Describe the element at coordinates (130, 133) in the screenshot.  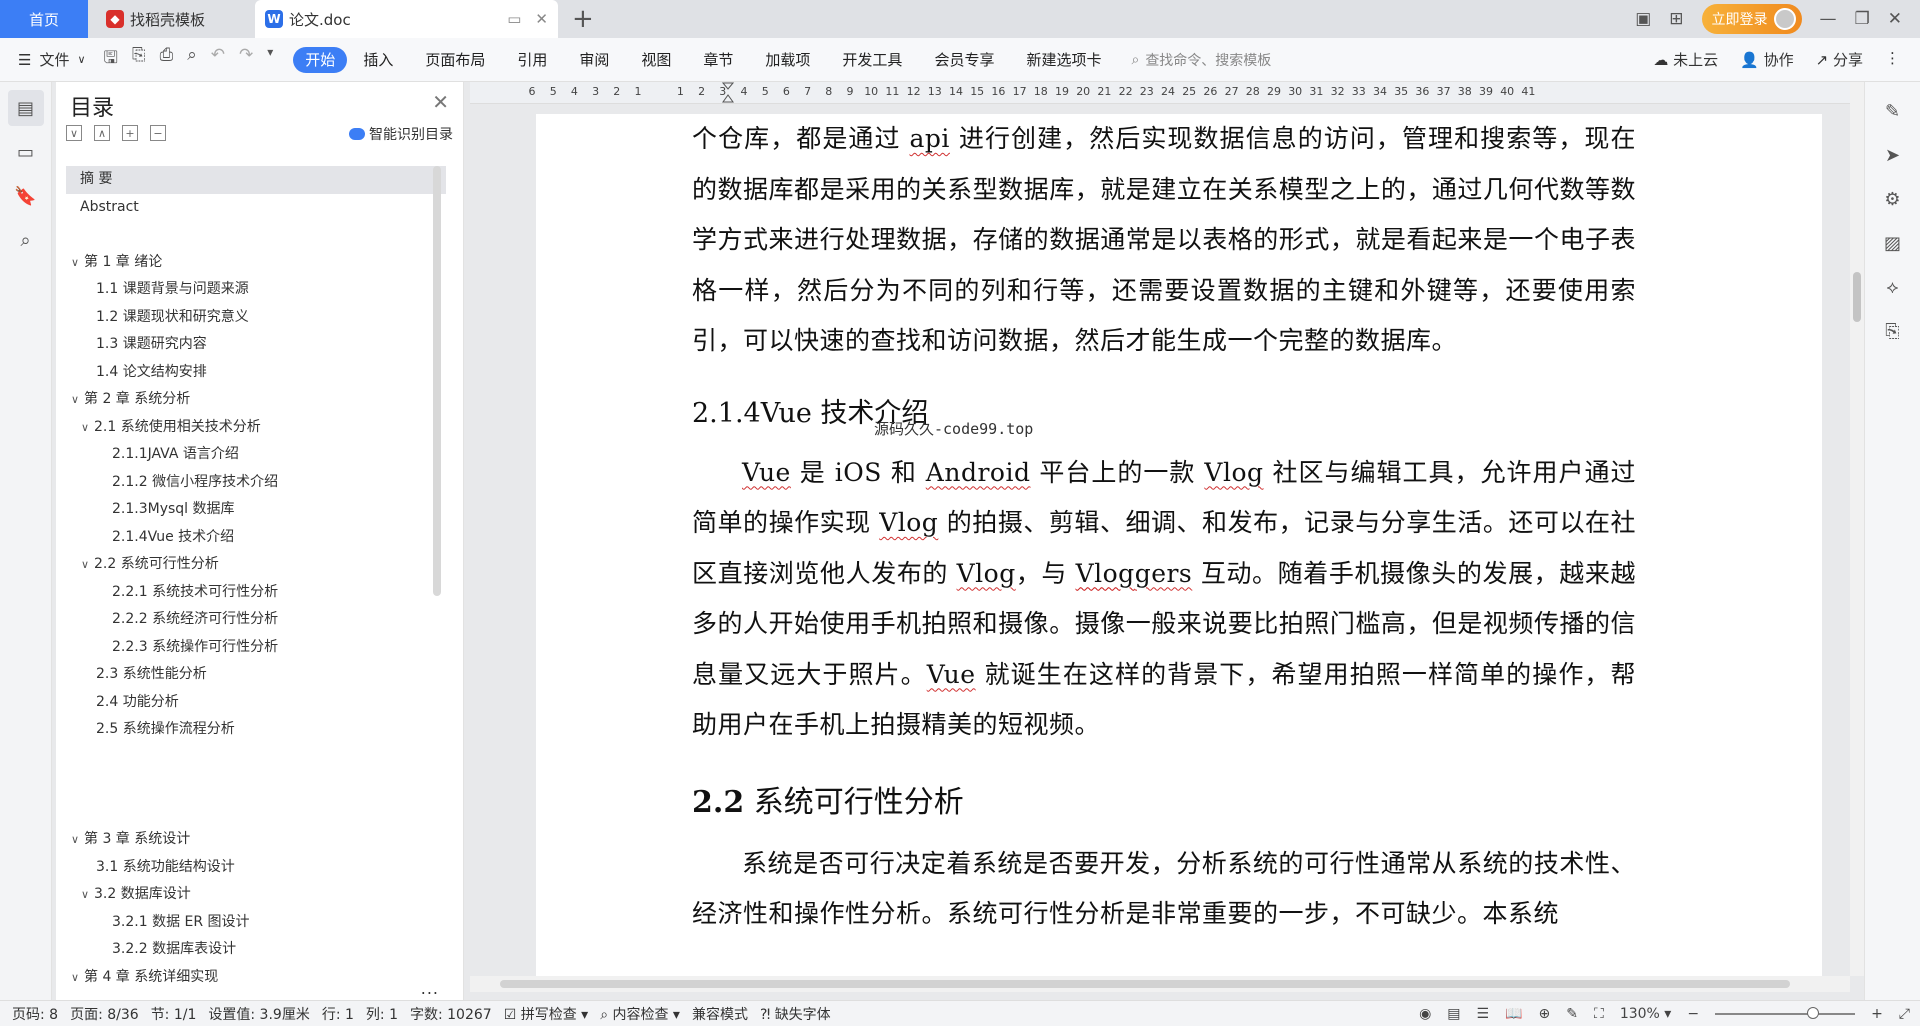
I see `add-icon: +` at that location.